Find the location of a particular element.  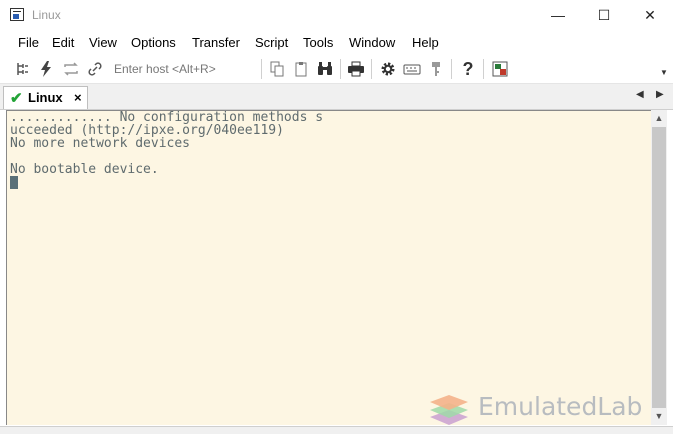

menu-help: Help is located at coordinates (425, 42).